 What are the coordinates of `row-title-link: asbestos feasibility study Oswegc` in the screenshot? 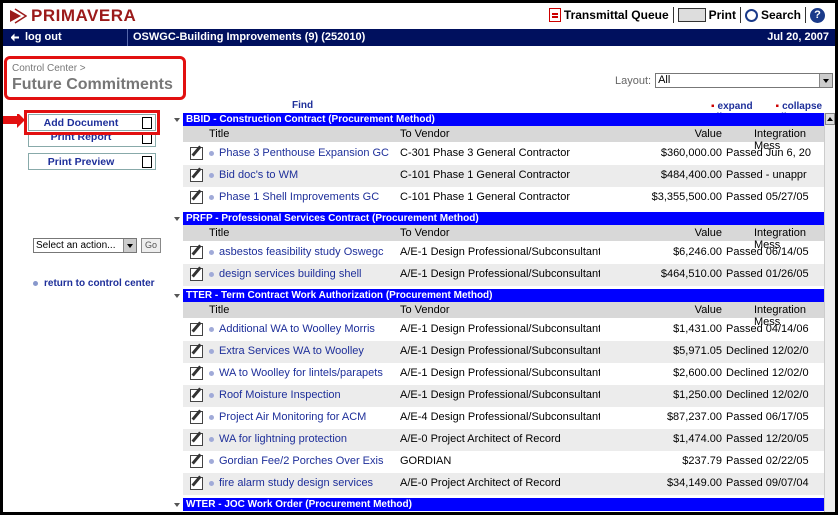 It's located at (308, 252).